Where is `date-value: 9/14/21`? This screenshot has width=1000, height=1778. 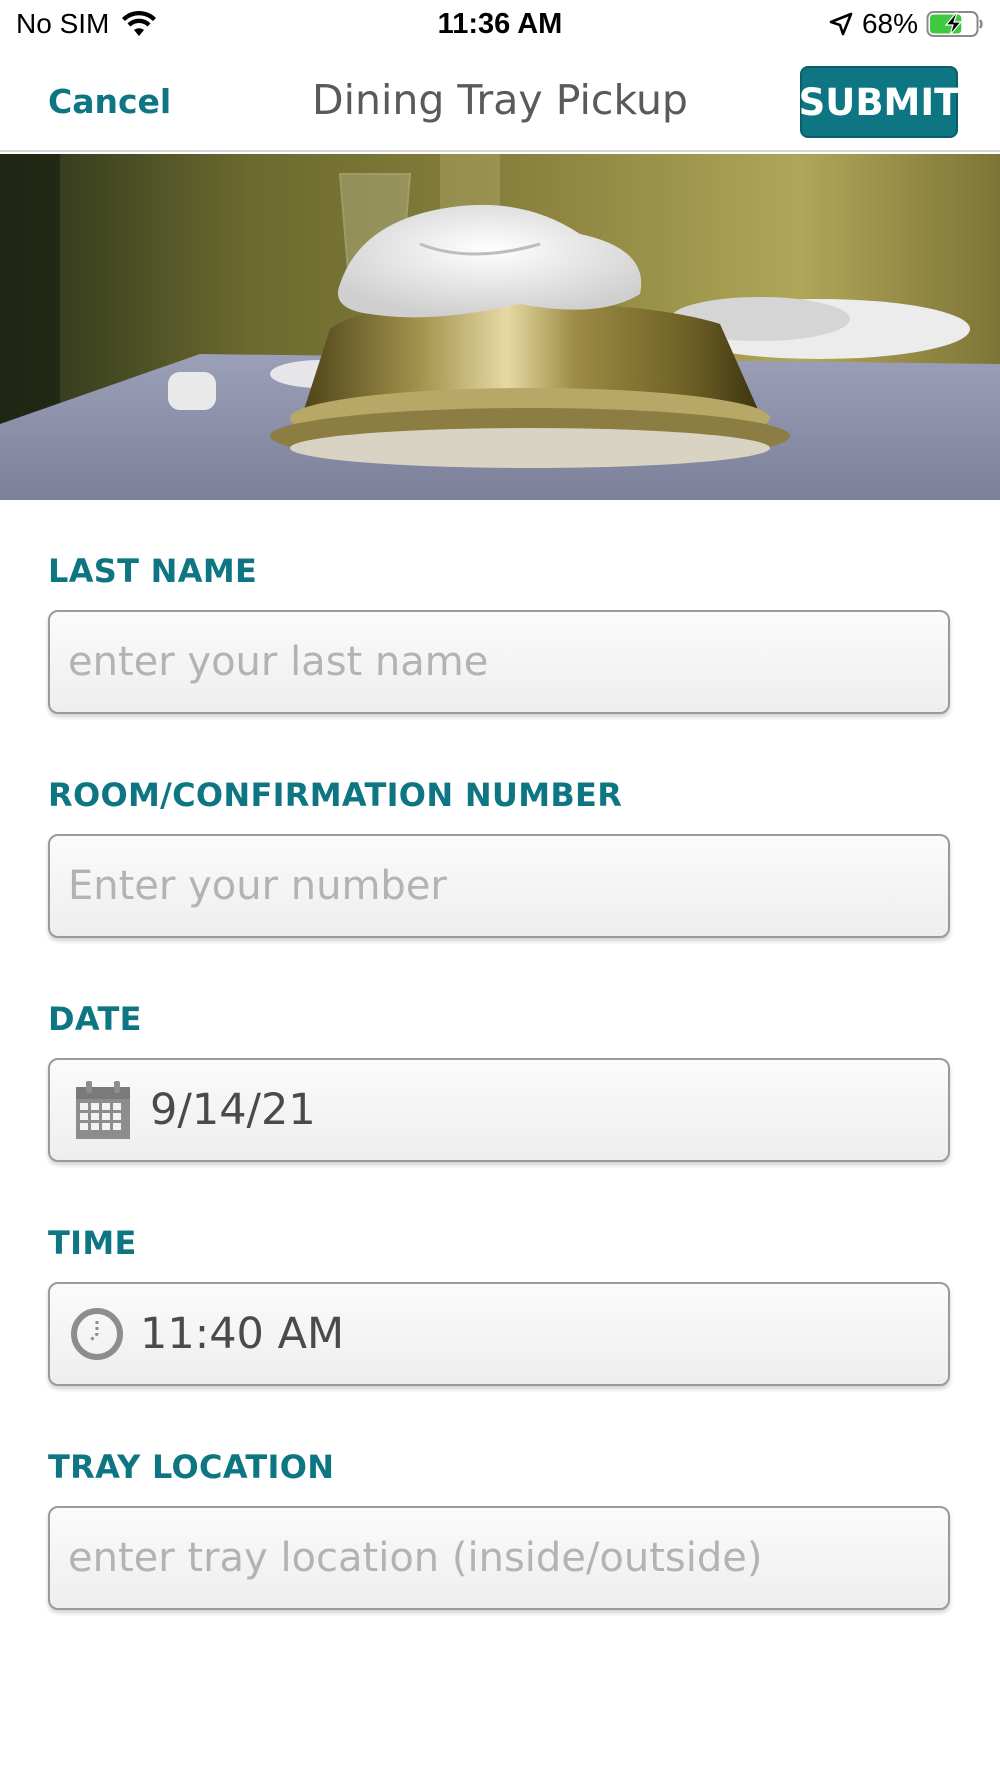
date-value: 9/14/21 is located at coordinates (233, 1110).